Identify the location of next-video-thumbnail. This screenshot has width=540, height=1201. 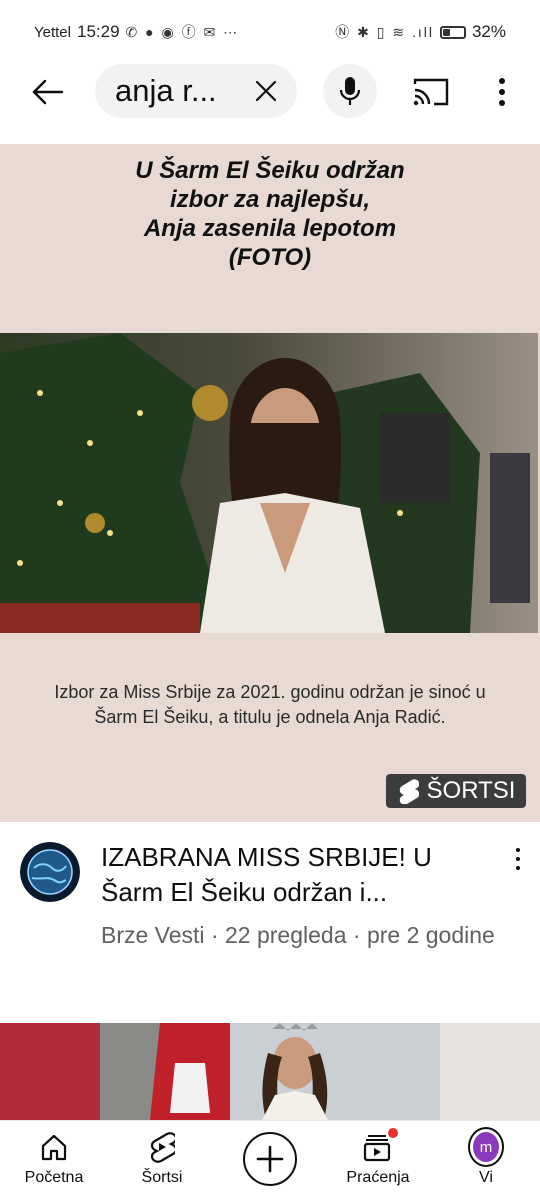
(270, 1071).